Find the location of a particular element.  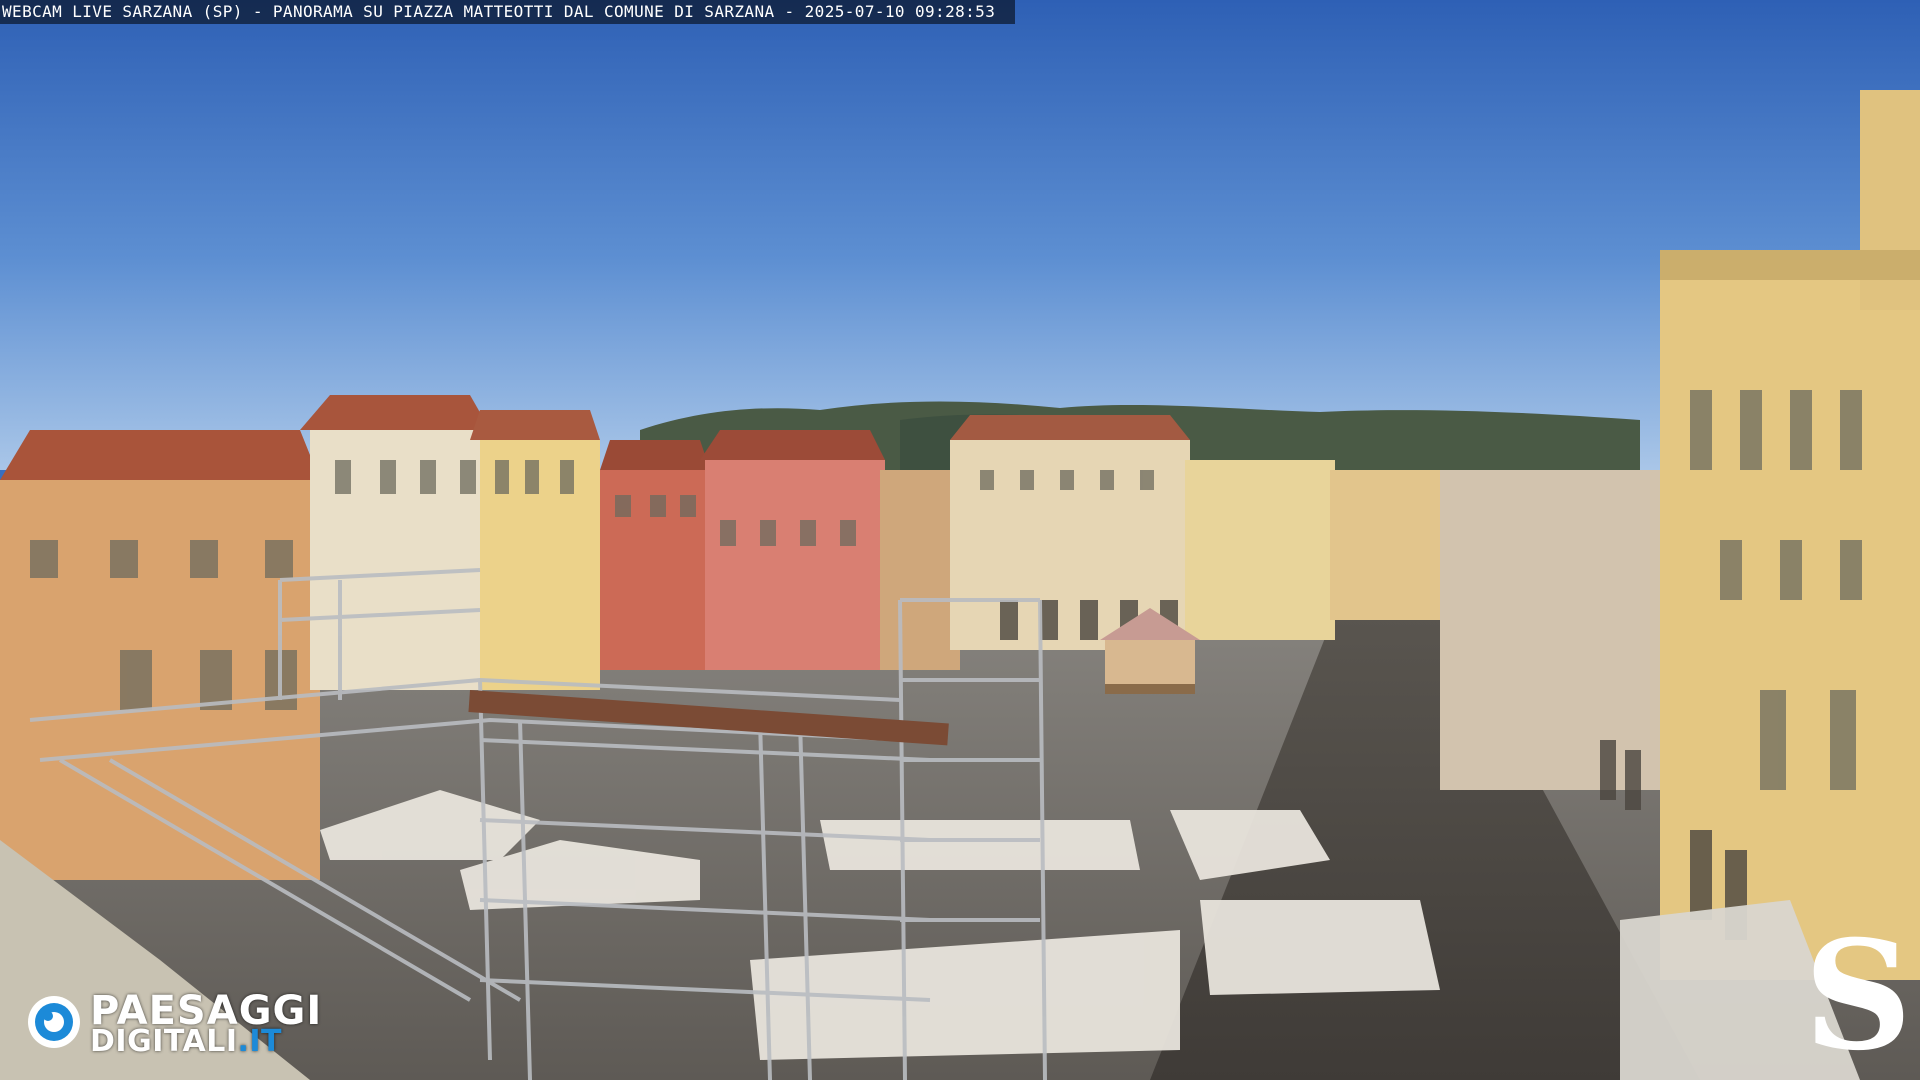

building-beige is located at coordinates (920, 570).